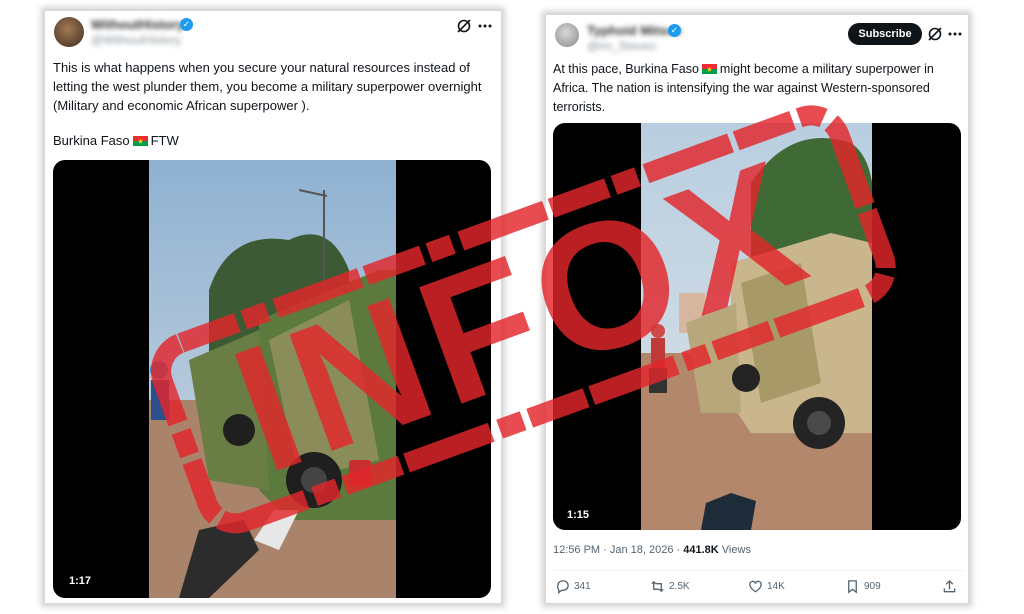 The image size is (1024, 614). Describe the element at coordinates (573, 586) in the screenshot. I see `reply-button: 341` at that location.